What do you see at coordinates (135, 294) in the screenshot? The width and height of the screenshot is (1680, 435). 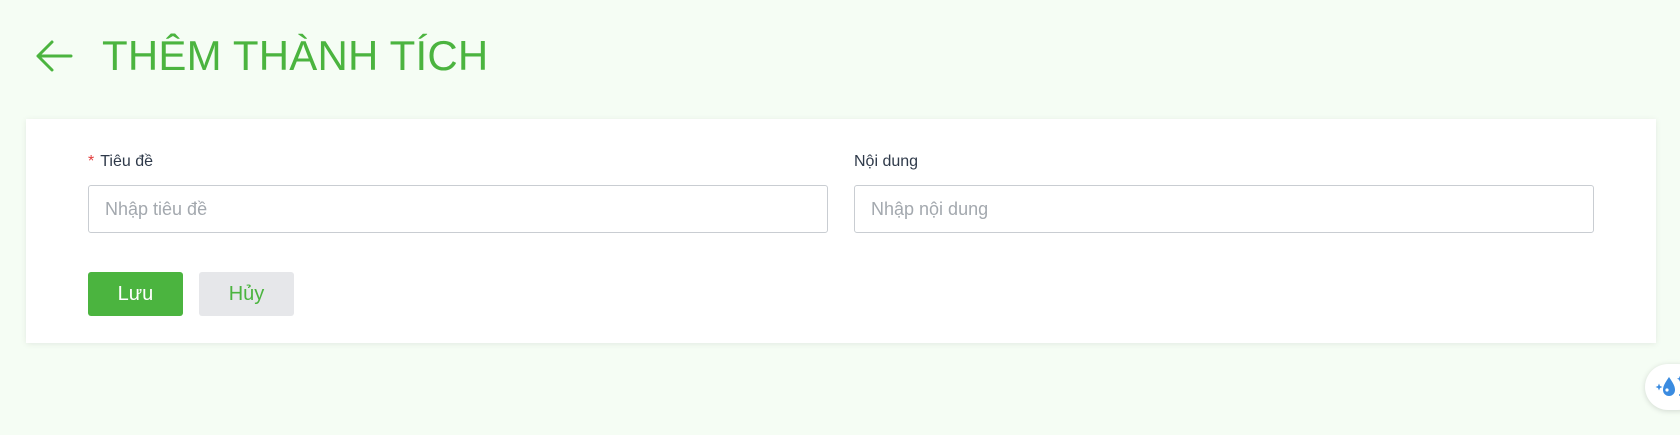 I see `save-button: Lưu` at bounding box center [135, 294].